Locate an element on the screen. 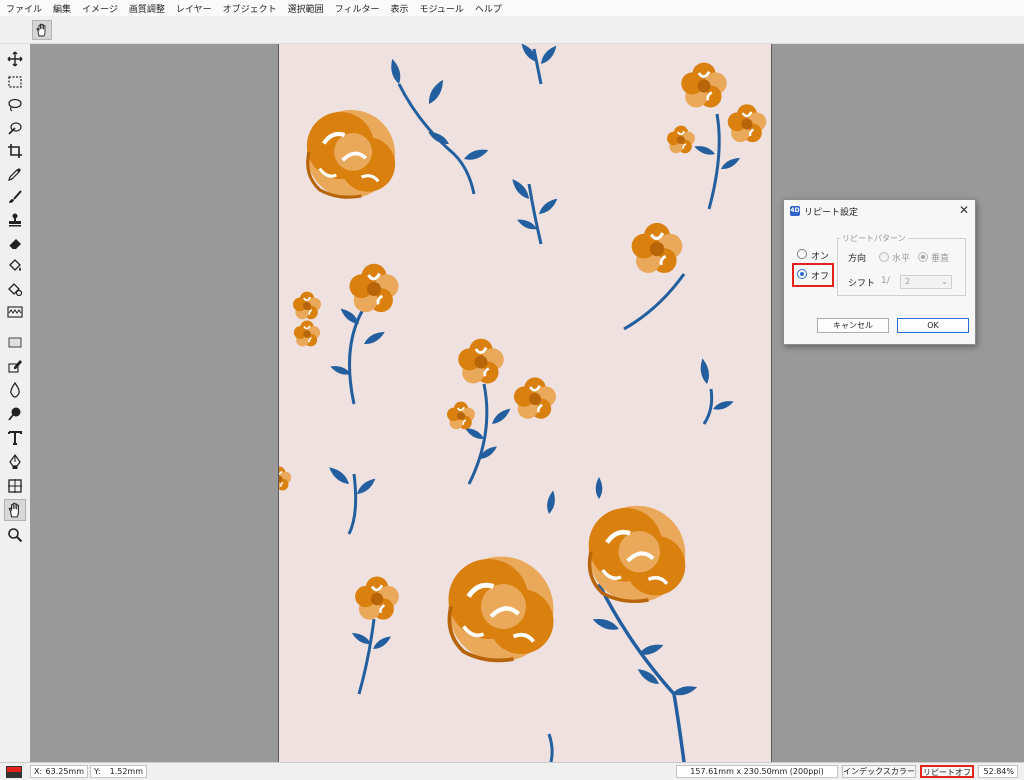 The height and width of the screenshot is (780, 1024). transform-tool is located at coordinates (15, 486).